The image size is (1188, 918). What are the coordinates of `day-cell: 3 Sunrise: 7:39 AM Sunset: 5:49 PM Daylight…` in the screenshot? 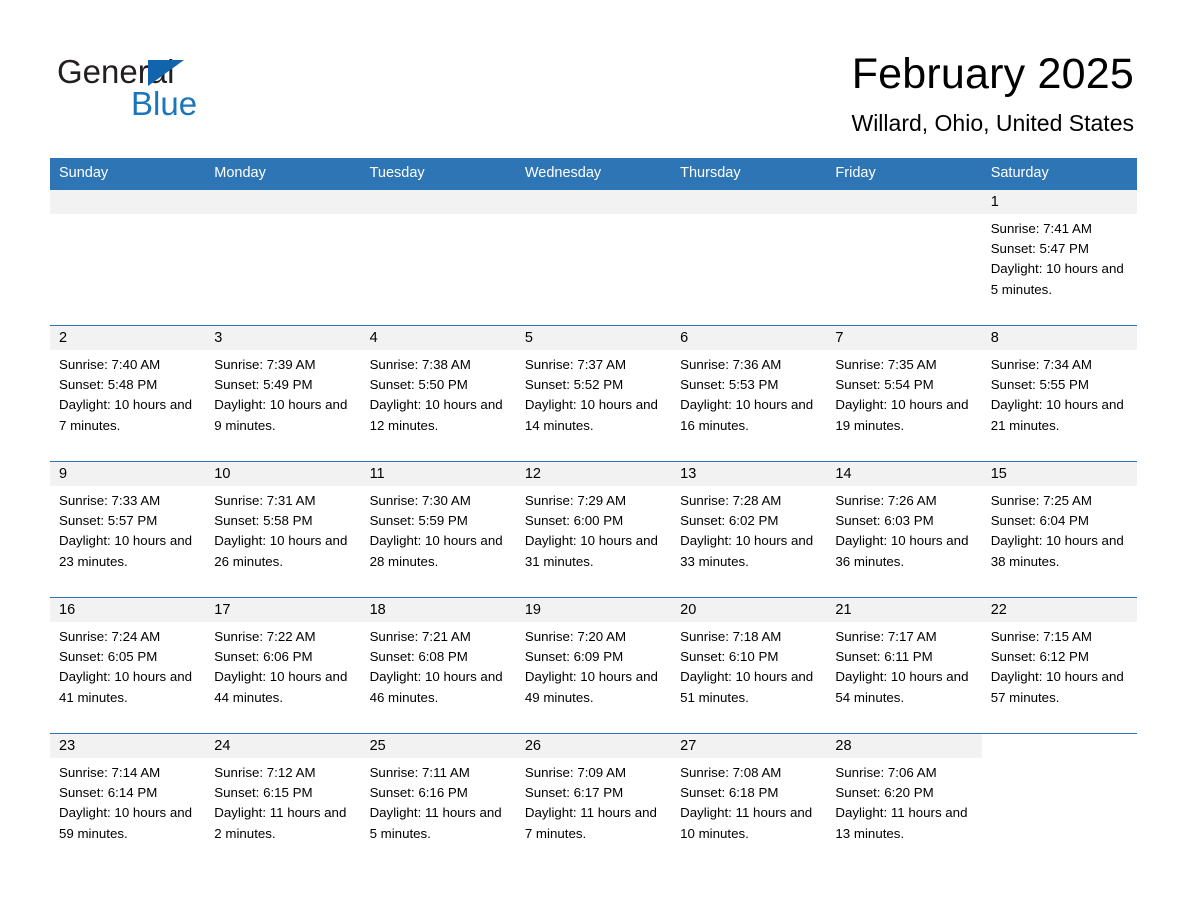 It's located at (283, 393).